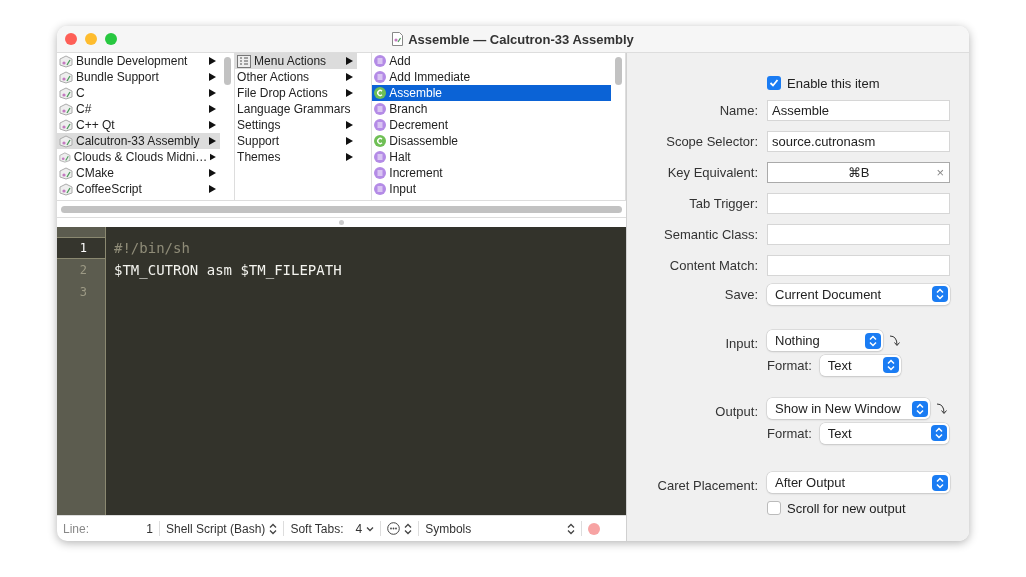  I want to click on field-label: Semantic Class:, so click(710, 234).